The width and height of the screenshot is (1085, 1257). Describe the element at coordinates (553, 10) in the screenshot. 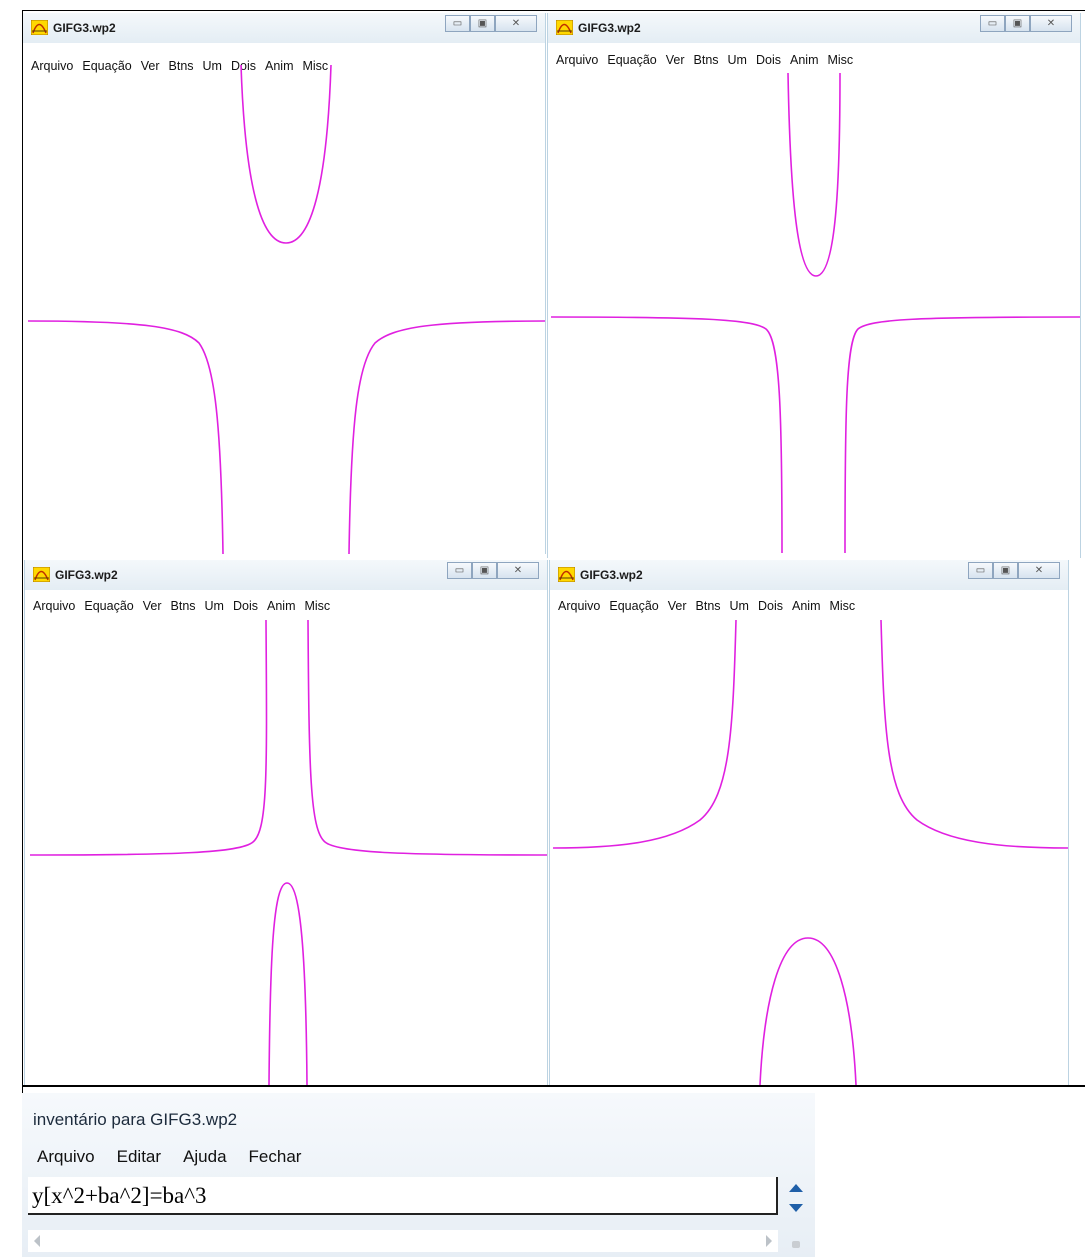

I see `separator-top` at that location.